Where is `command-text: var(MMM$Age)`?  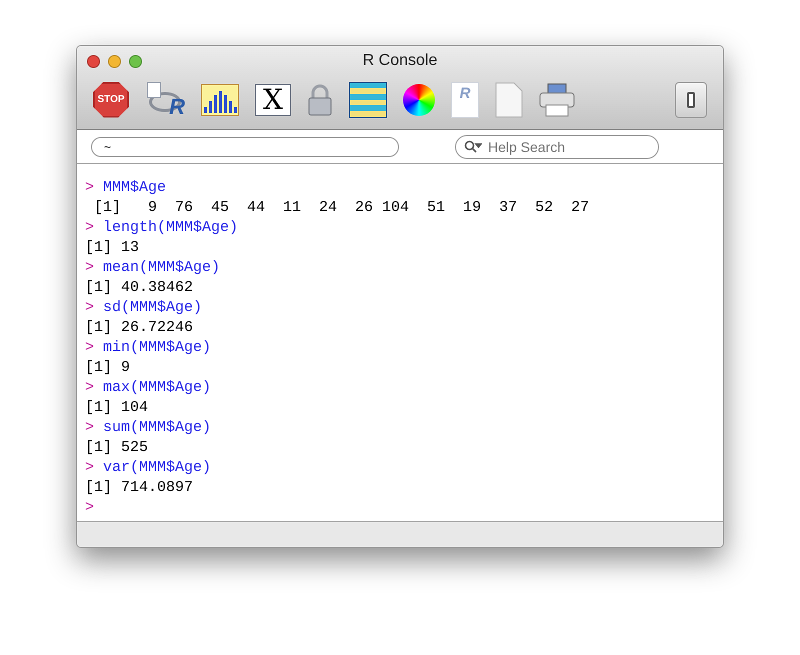
command-text: var(MMM$Age) is located at coordinates (157, 468).